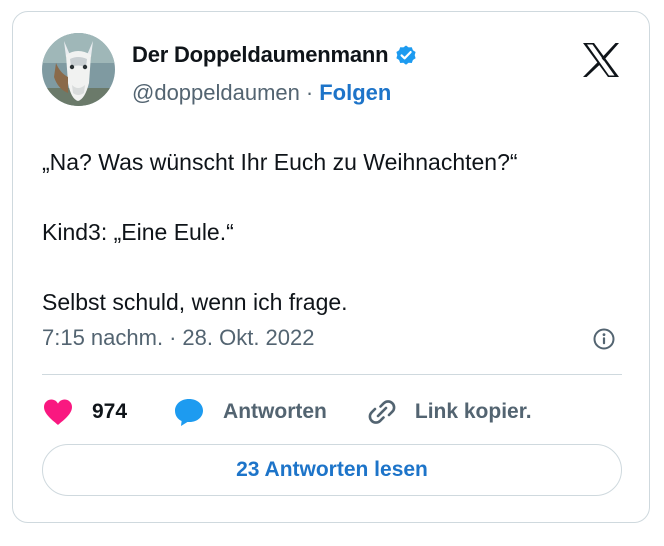 The width and height of the screenshot is (664, 546). What do you see at coordinates (275, 411) in the screenshot?
I see `reply-label: Antworten` at bounding box center [275, 411].